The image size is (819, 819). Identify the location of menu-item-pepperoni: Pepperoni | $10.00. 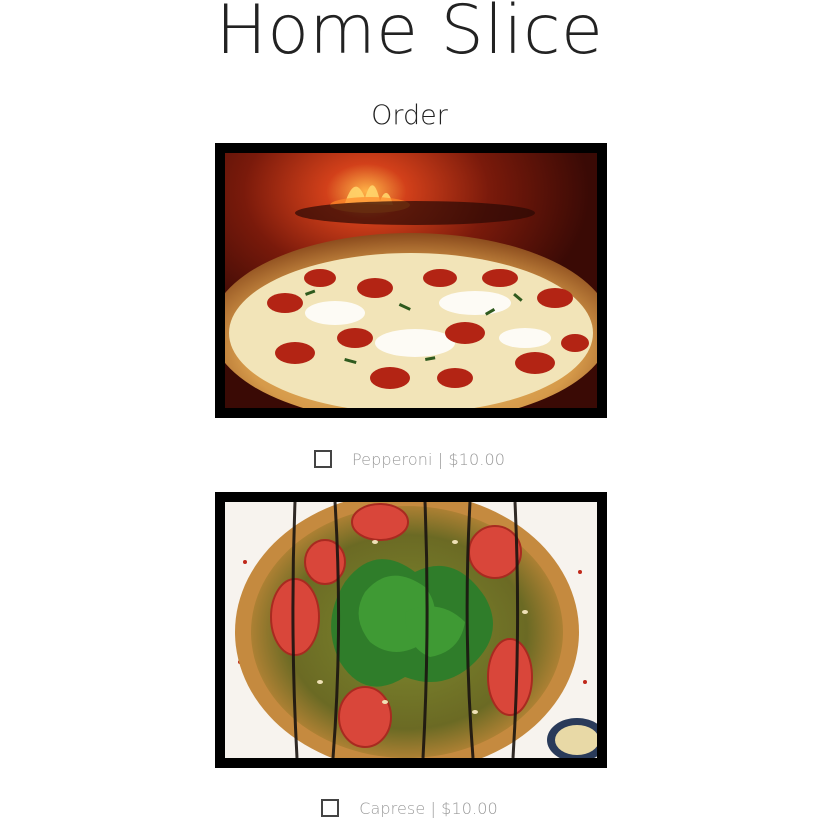
(409, 459).